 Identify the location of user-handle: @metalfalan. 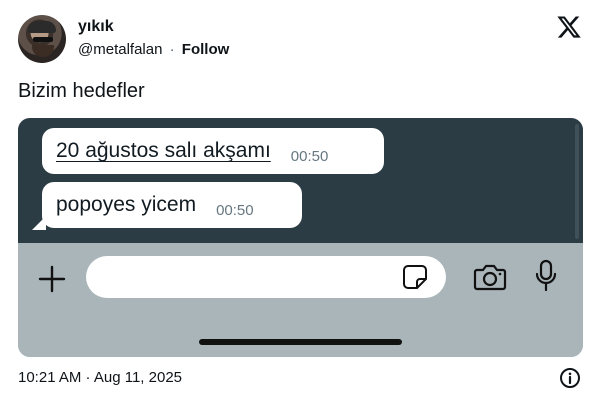
(120, 49).